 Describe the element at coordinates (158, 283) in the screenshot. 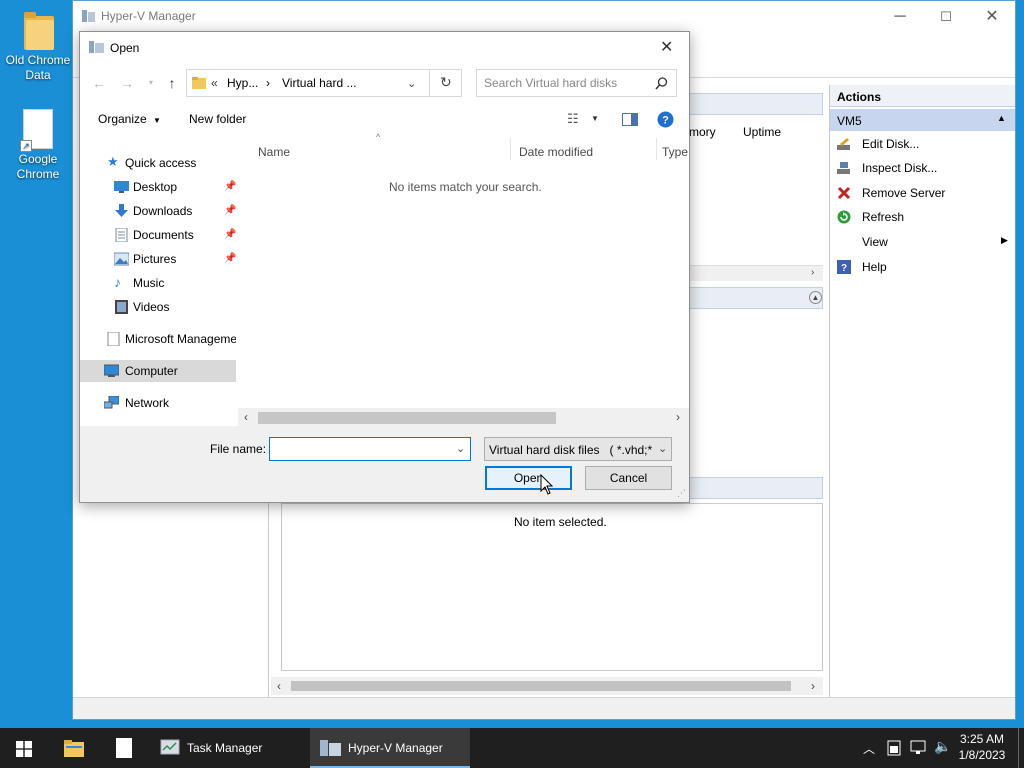

I see `nav-music: ♪ Music` at that location.